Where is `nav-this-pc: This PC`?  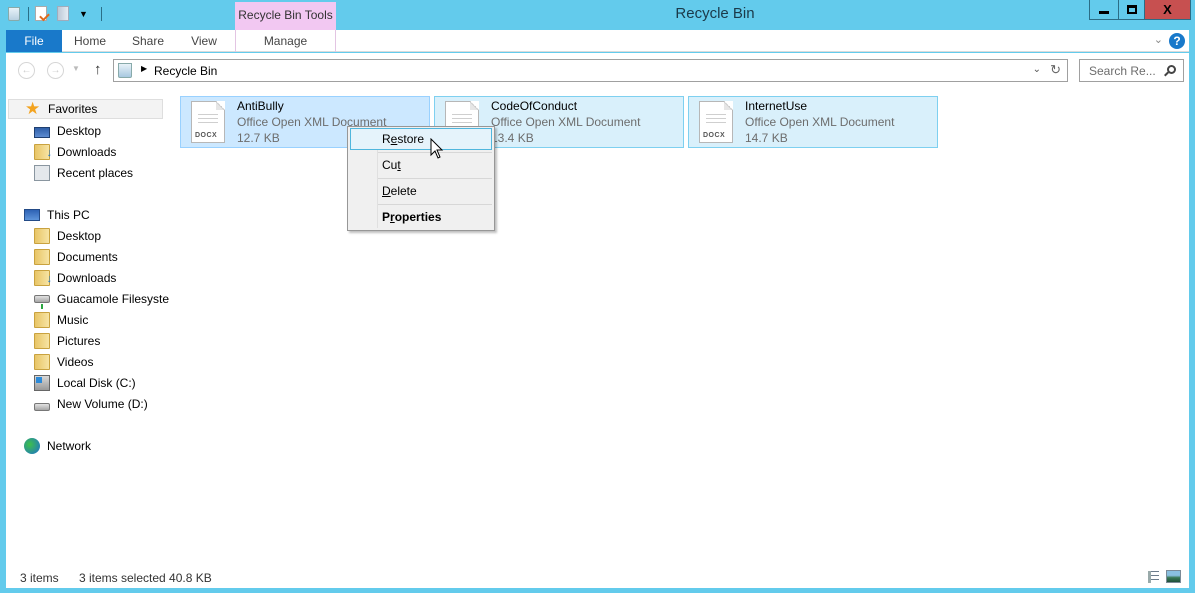 nav-this-pc: This PC is located at coordinates (57, 215).